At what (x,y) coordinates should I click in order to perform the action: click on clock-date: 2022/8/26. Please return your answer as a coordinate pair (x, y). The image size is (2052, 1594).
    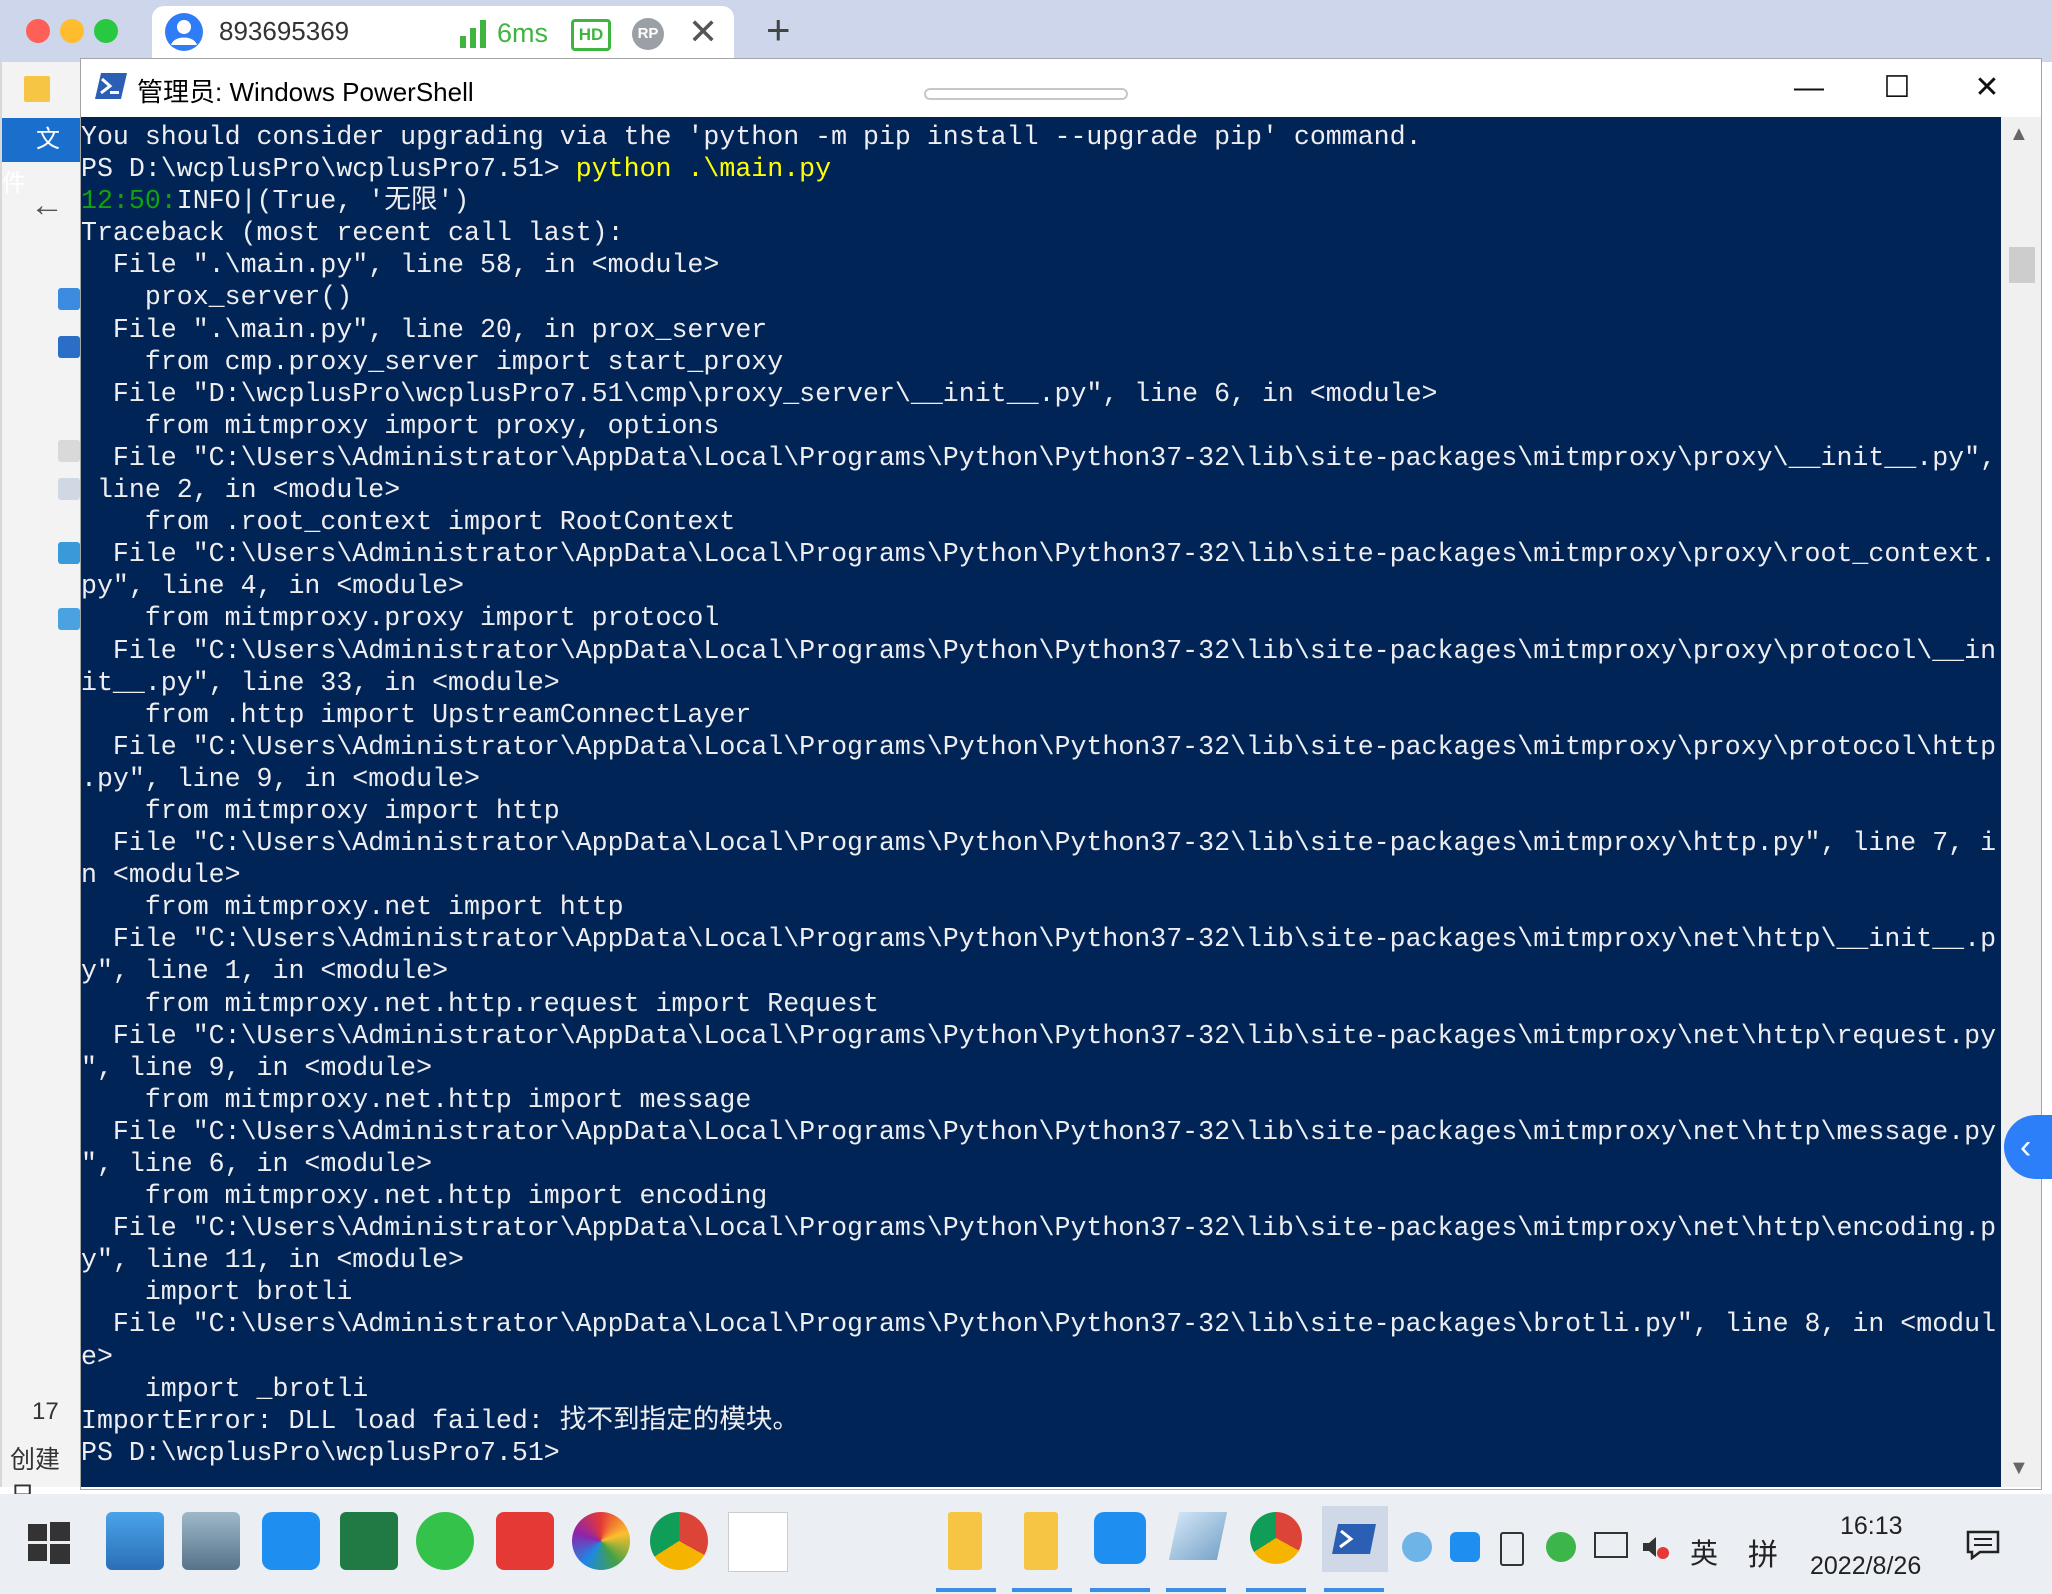
    Looking at the image, I should click on (1865, 1566).